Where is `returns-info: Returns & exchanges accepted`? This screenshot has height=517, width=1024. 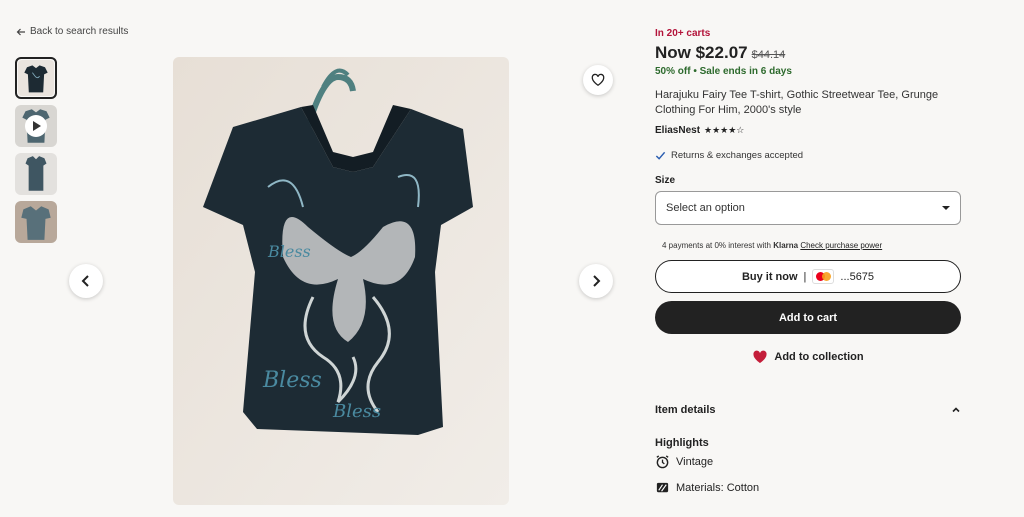 returns-info: Returns & exchanges accepted is located at coordinates (808, 155).